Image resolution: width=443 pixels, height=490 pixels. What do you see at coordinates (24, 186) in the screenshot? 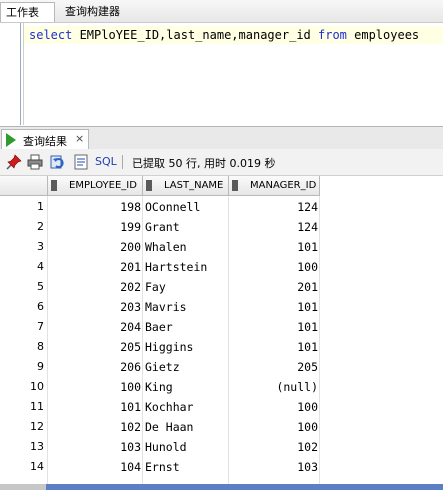
I see `row-number-header` at bounding box center [24, 186].